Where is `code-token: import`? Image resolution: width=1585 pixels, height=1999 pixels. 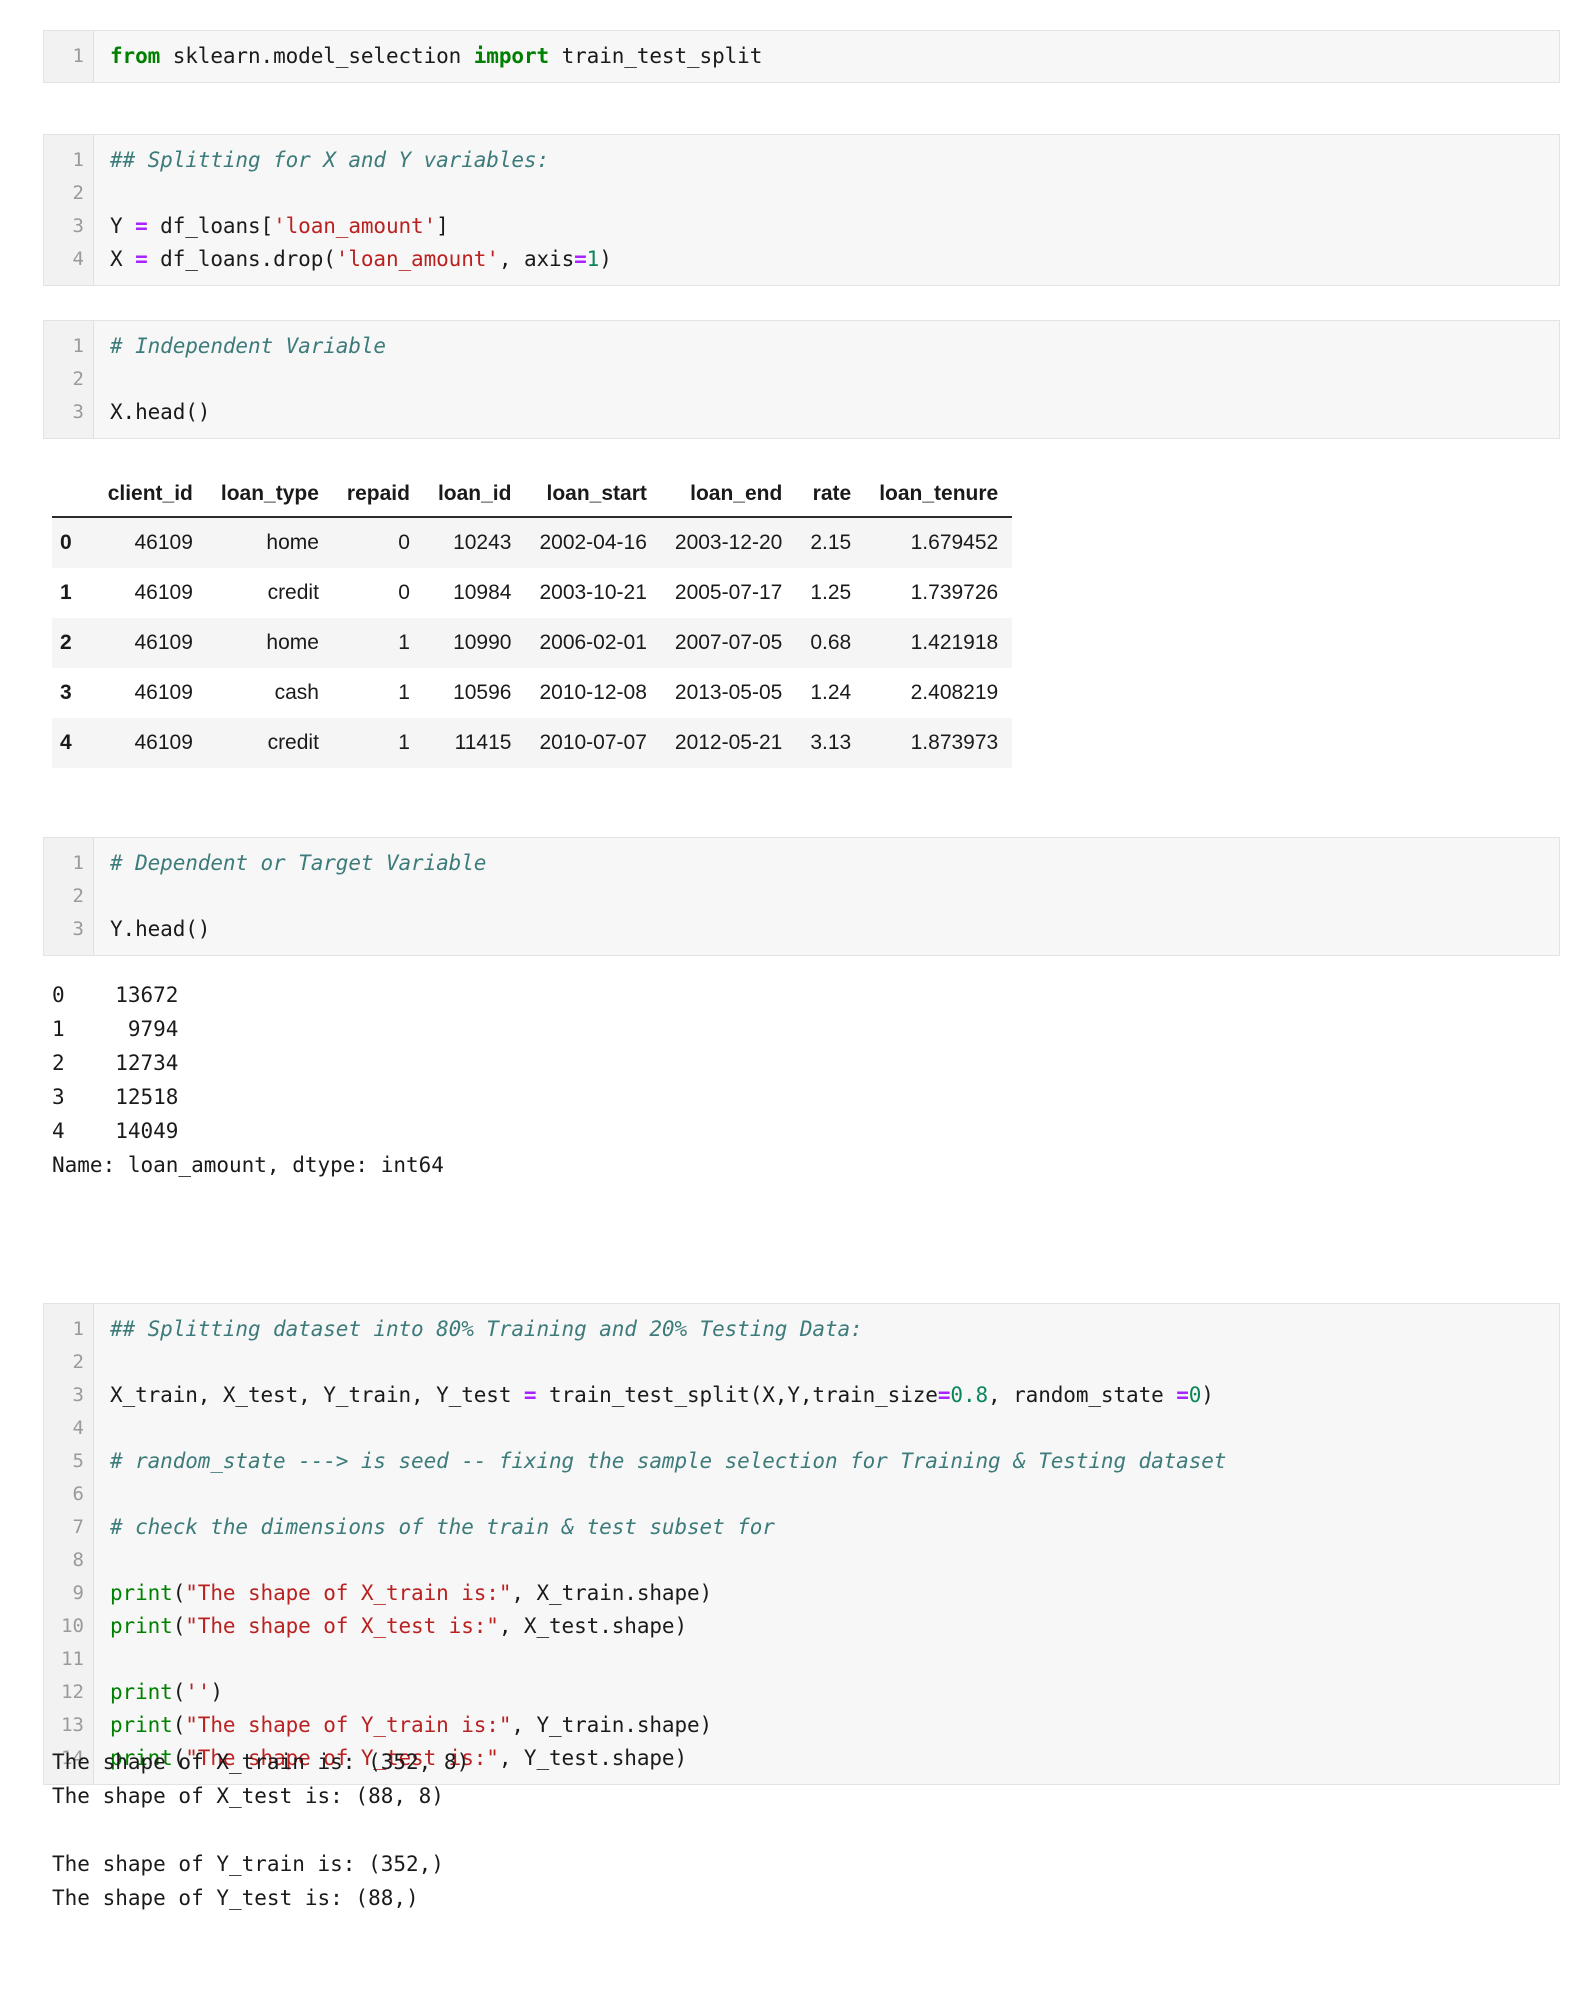
code-token: import is located at coordinates (517, 56).